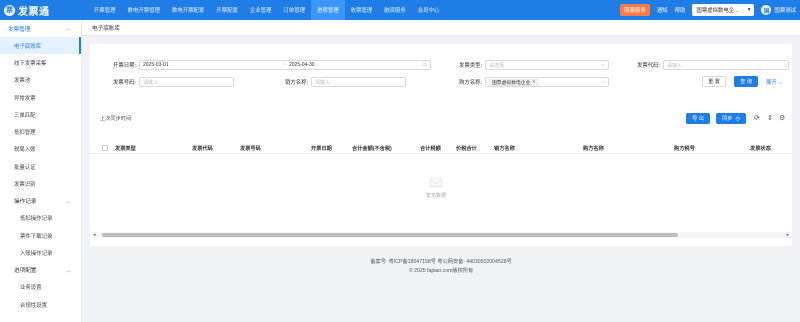 This screenshot has height=322, width=800. I want to click on nav-item-digital-config: 数电开票配置, so click(188, 10).